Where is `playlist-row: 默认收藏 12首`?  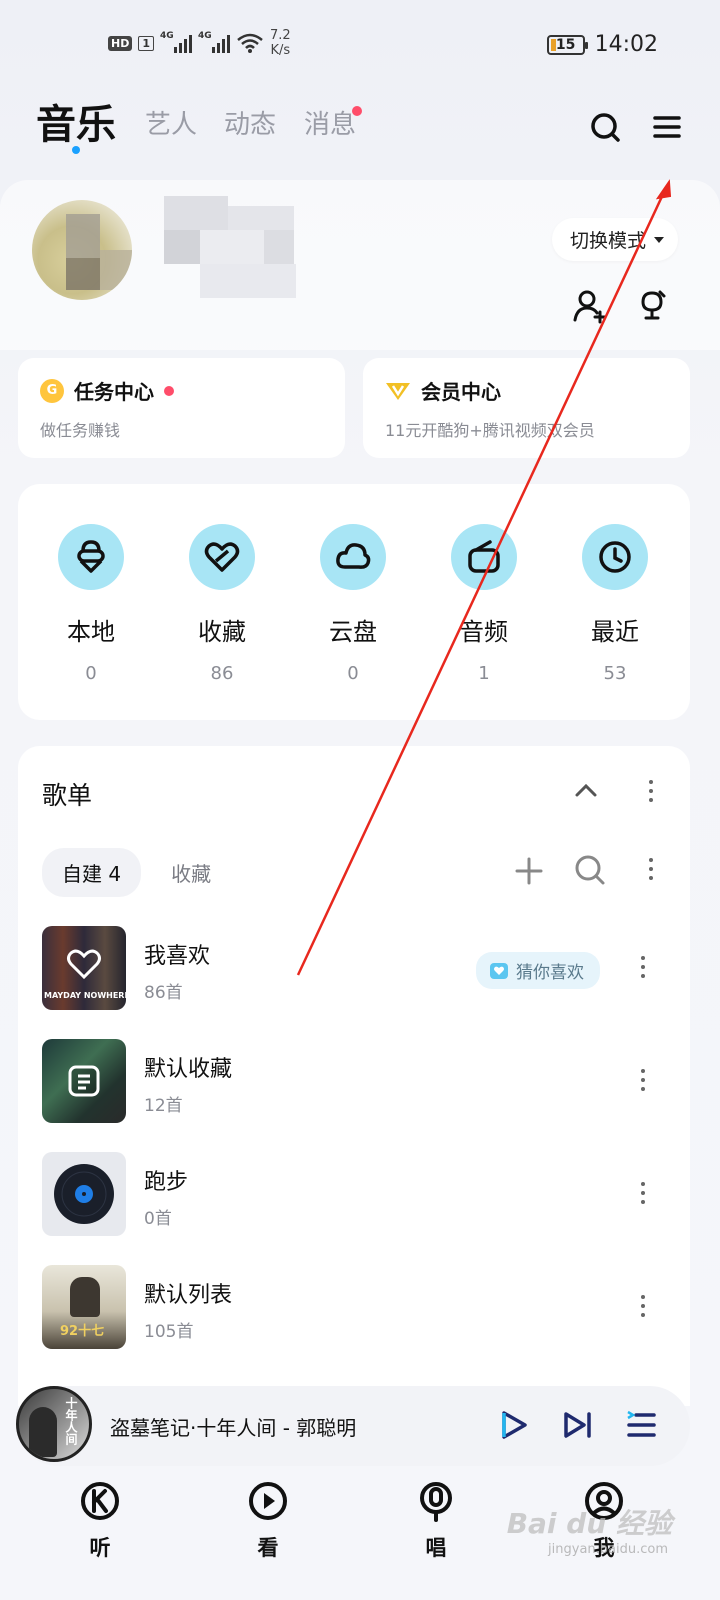
playlist-row: 默认收藏 12首 is located at coordinates (357, 1082).